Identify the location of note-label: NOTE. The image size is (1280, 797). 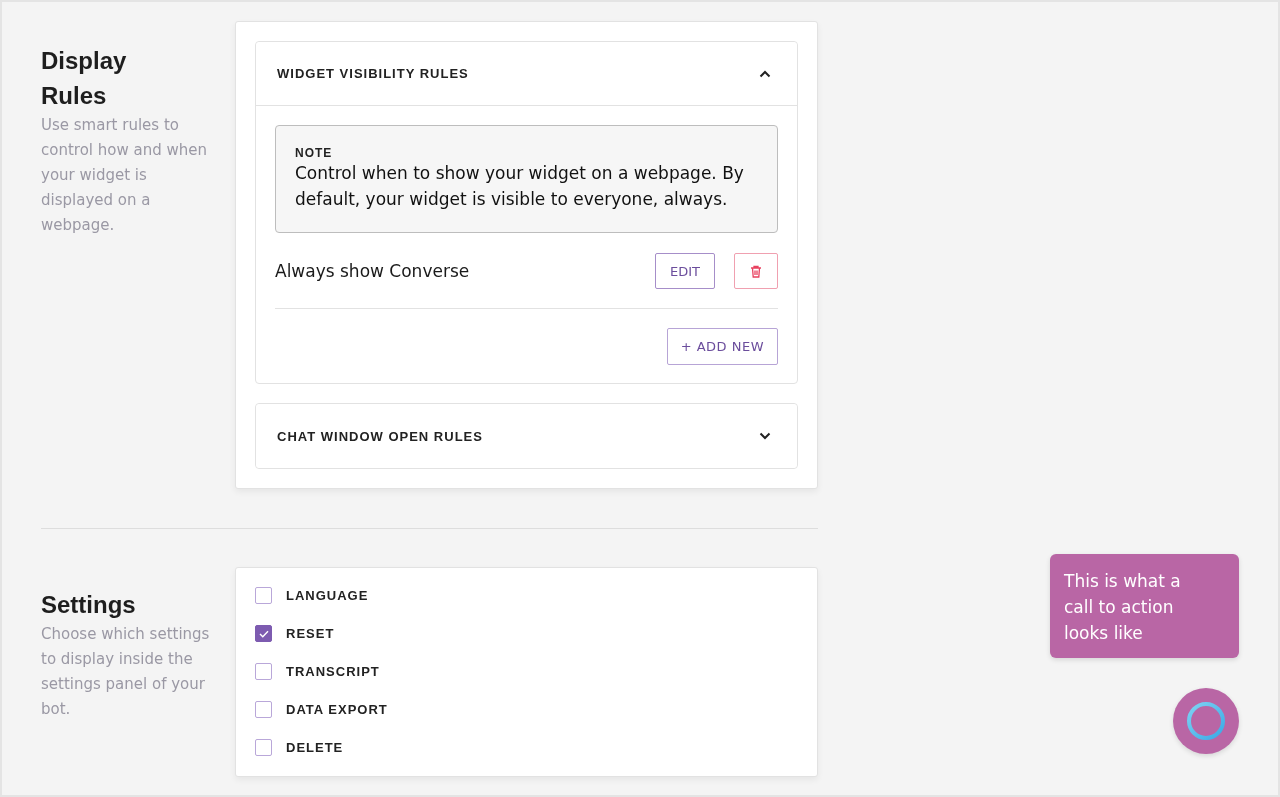
(314, 153).